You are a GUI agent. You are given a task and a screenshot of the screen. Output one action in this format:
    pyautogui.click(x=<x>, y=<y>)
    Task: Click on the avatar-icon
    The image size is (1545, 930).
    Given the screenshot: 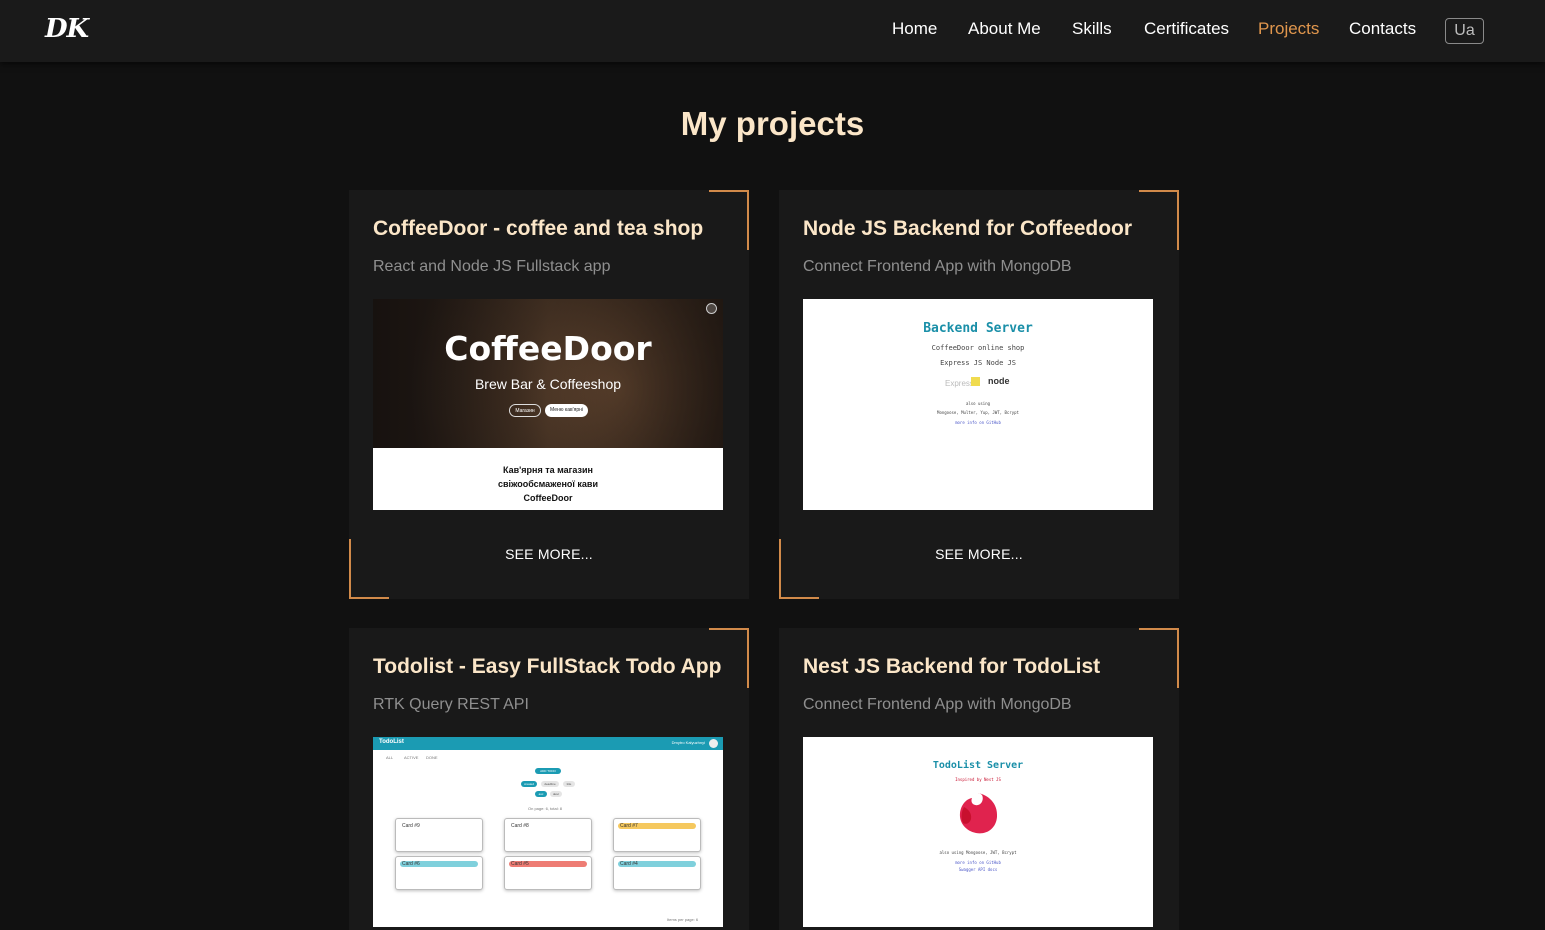 What is the action you would take?
    pyautogui.click(x=713, y=743)
    